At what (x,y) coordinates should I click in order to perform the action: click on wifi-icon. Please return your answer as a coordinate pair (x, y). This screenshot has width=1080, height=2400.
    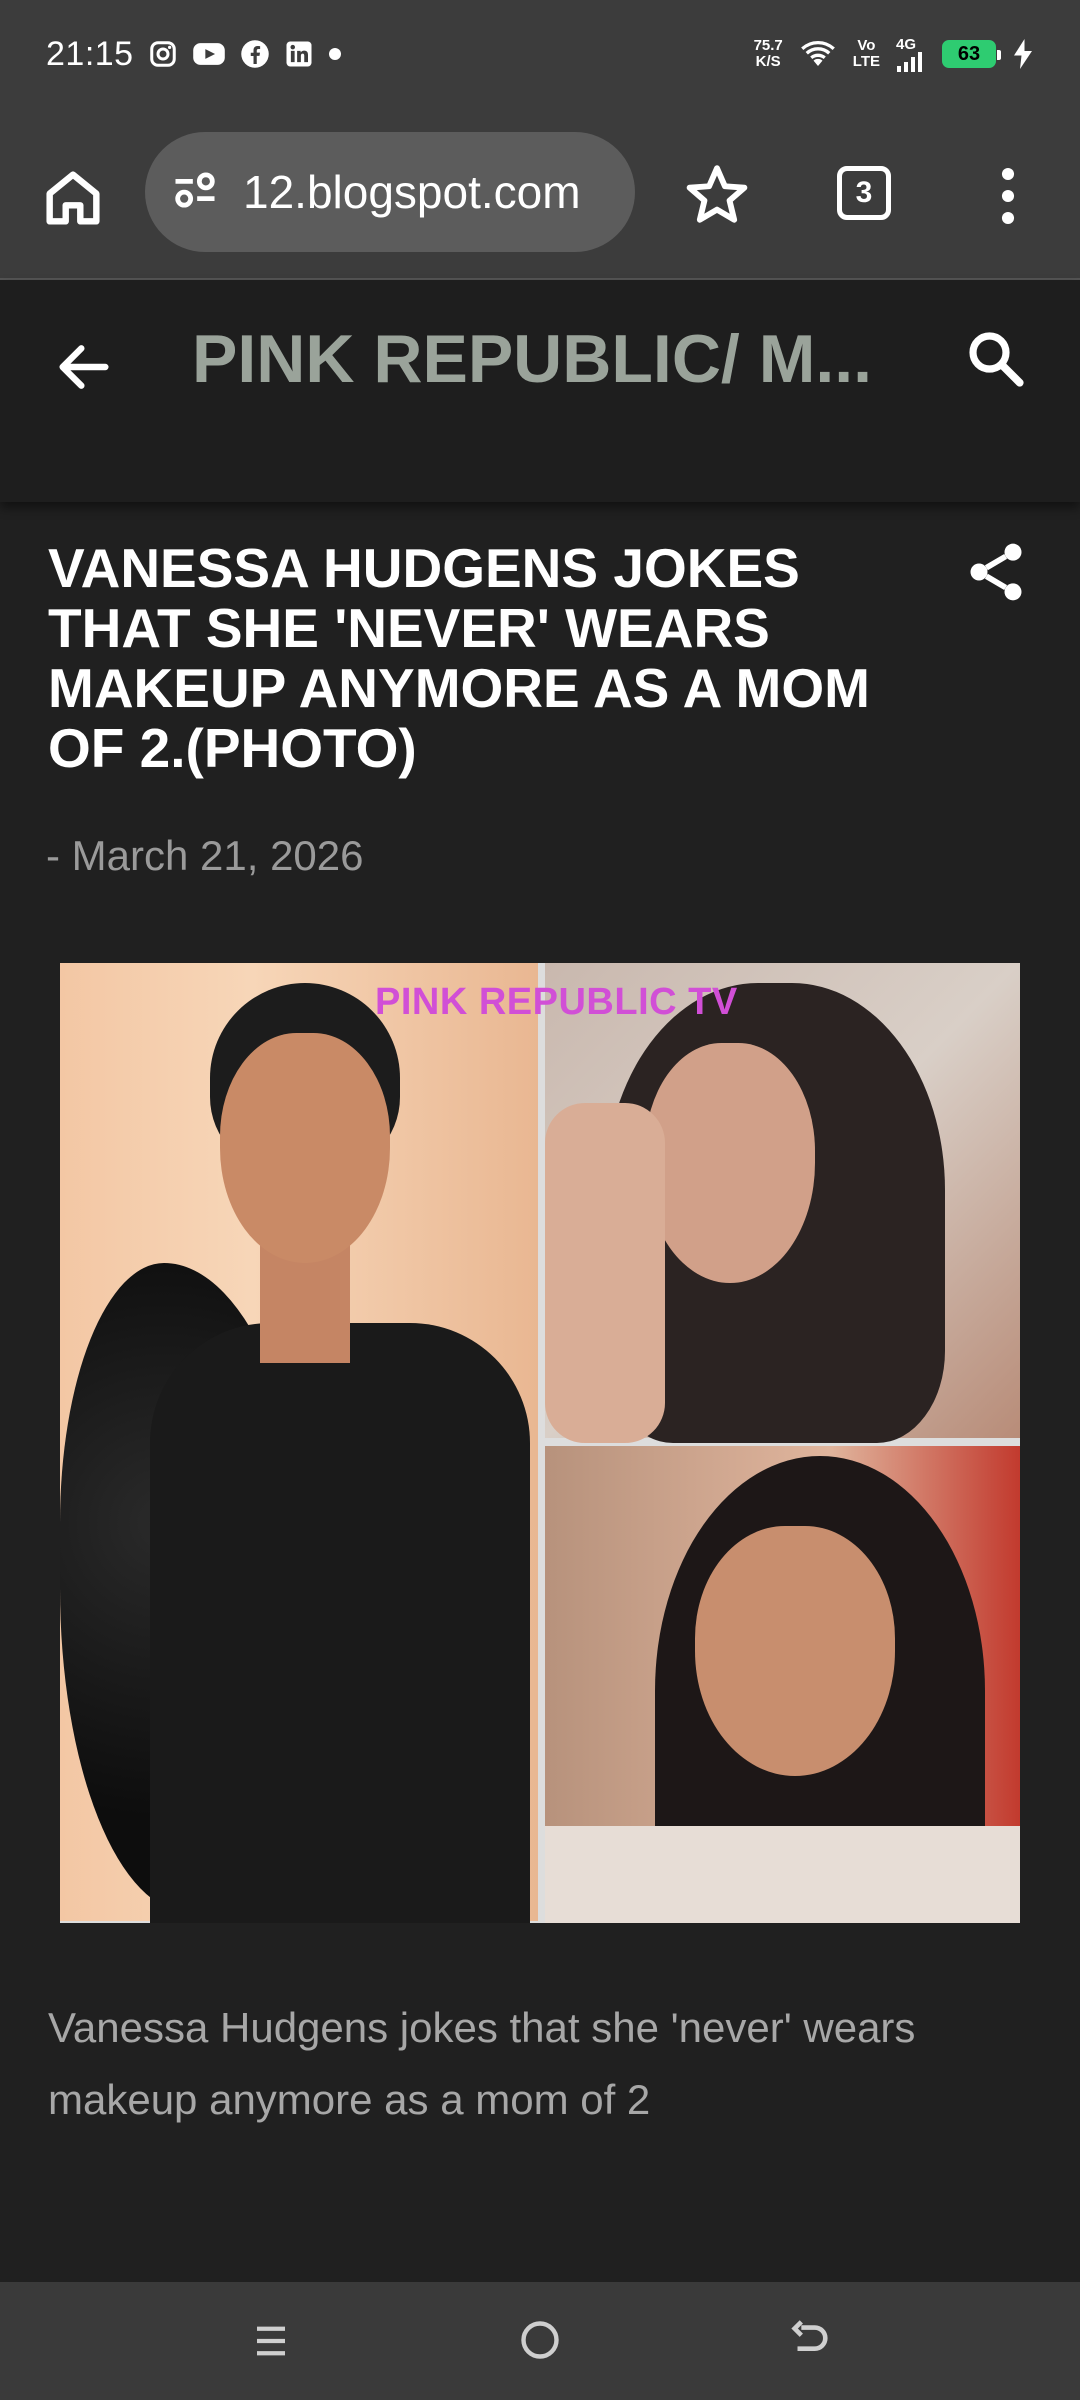
    Looking at the image, I should click on (818, 54).